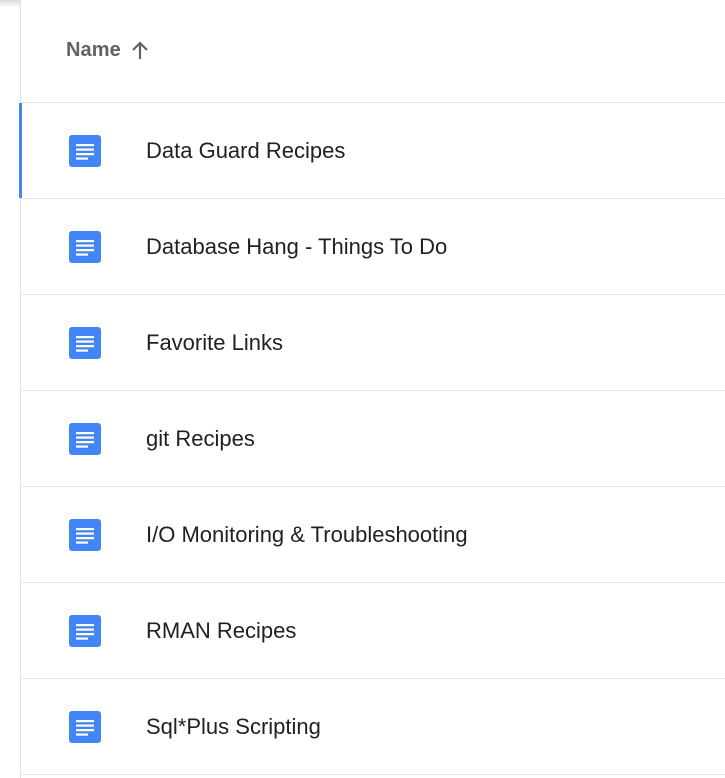 The width and height of the screenshot is (725, 778). Describe the element at coordinates (200, 438) in the screenshot. I see `file-name: git Recipes` at that location.